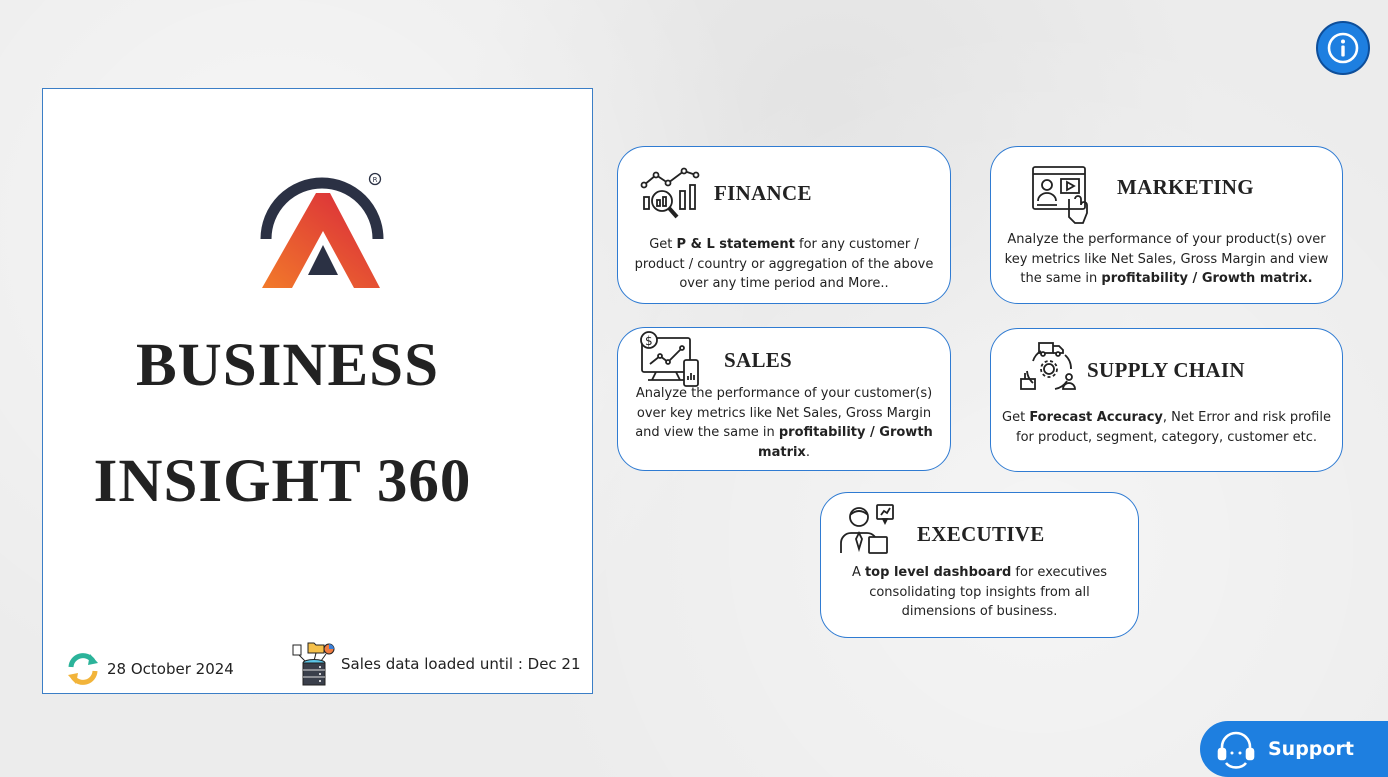 This screenshot has height=777, width=1388. What do you see at coordinates (1236, 750) in the screenshot?
I see `support-agent-icon` at bounding box center [1236, 750].